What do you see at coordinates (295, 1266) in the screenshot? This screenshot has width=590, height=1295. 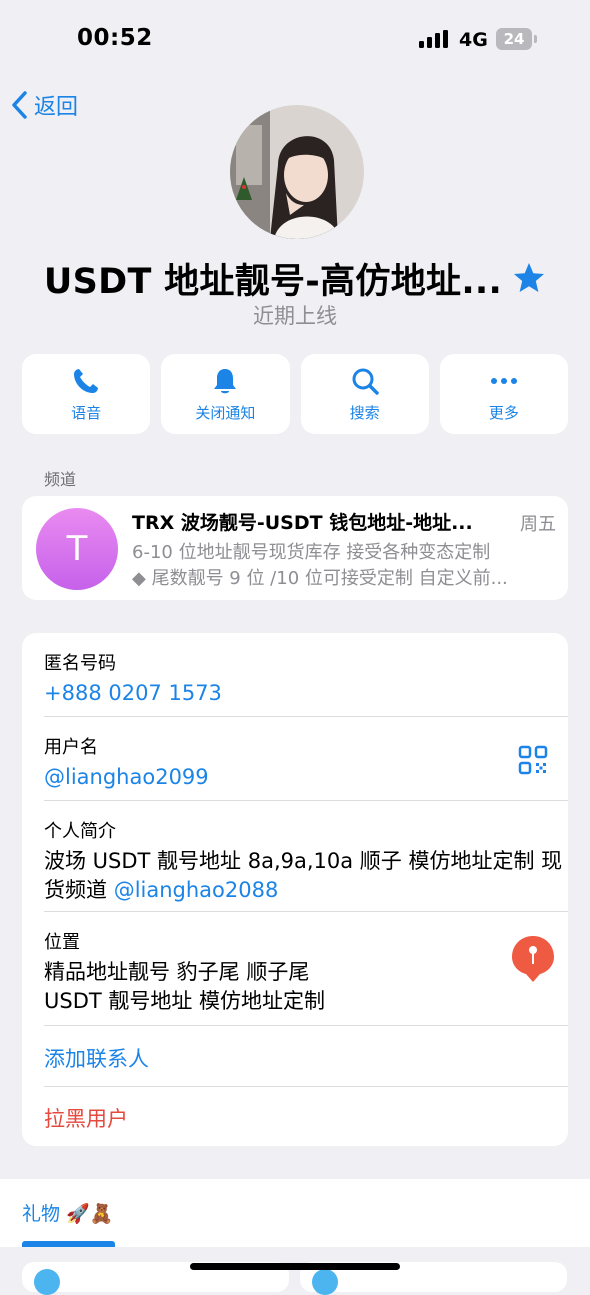 I see `home-indicator` at bounding box center [295, 1266].